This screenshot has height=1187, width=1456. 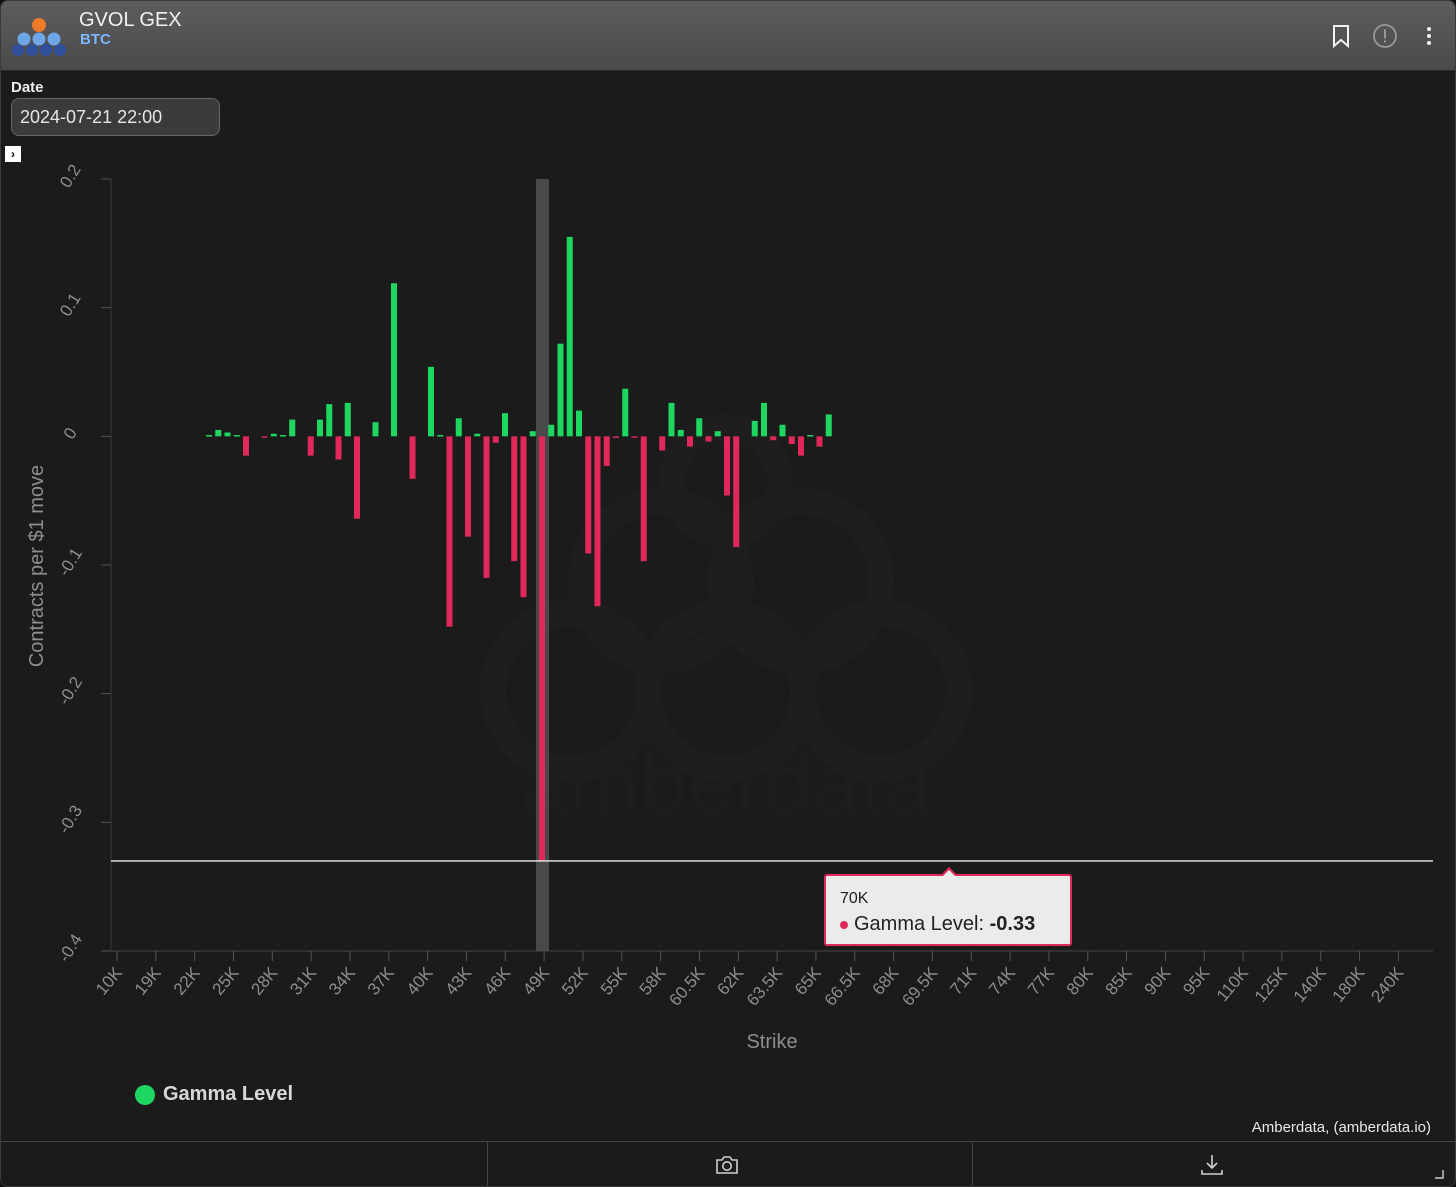 I want to click on info-icon, so click(x=1385, y=36).